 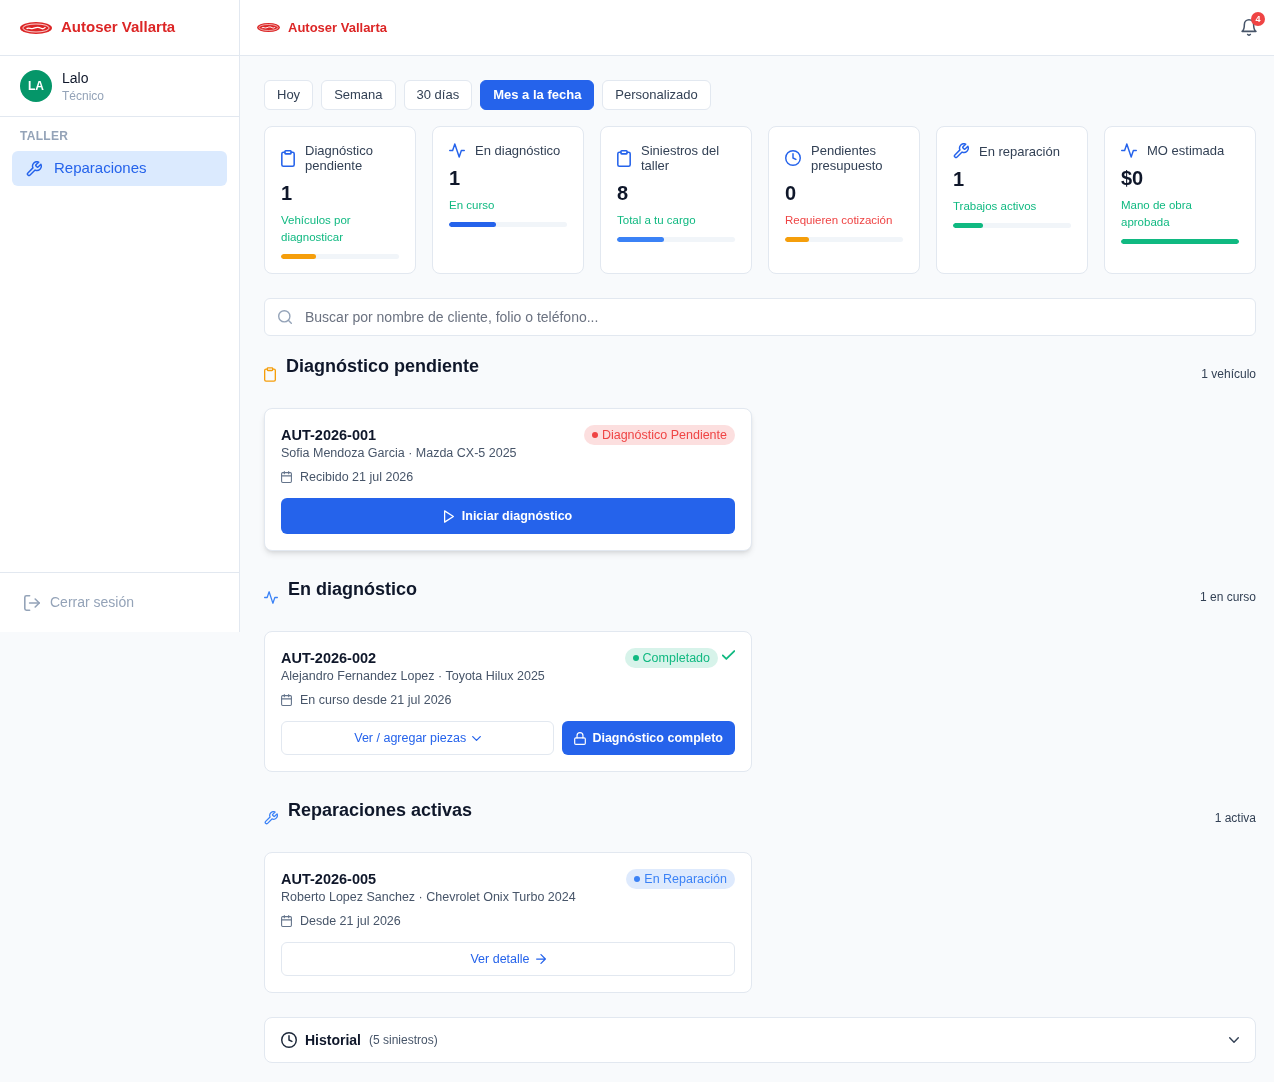 I want to click on logout-icon, so click(x=32, y=602).